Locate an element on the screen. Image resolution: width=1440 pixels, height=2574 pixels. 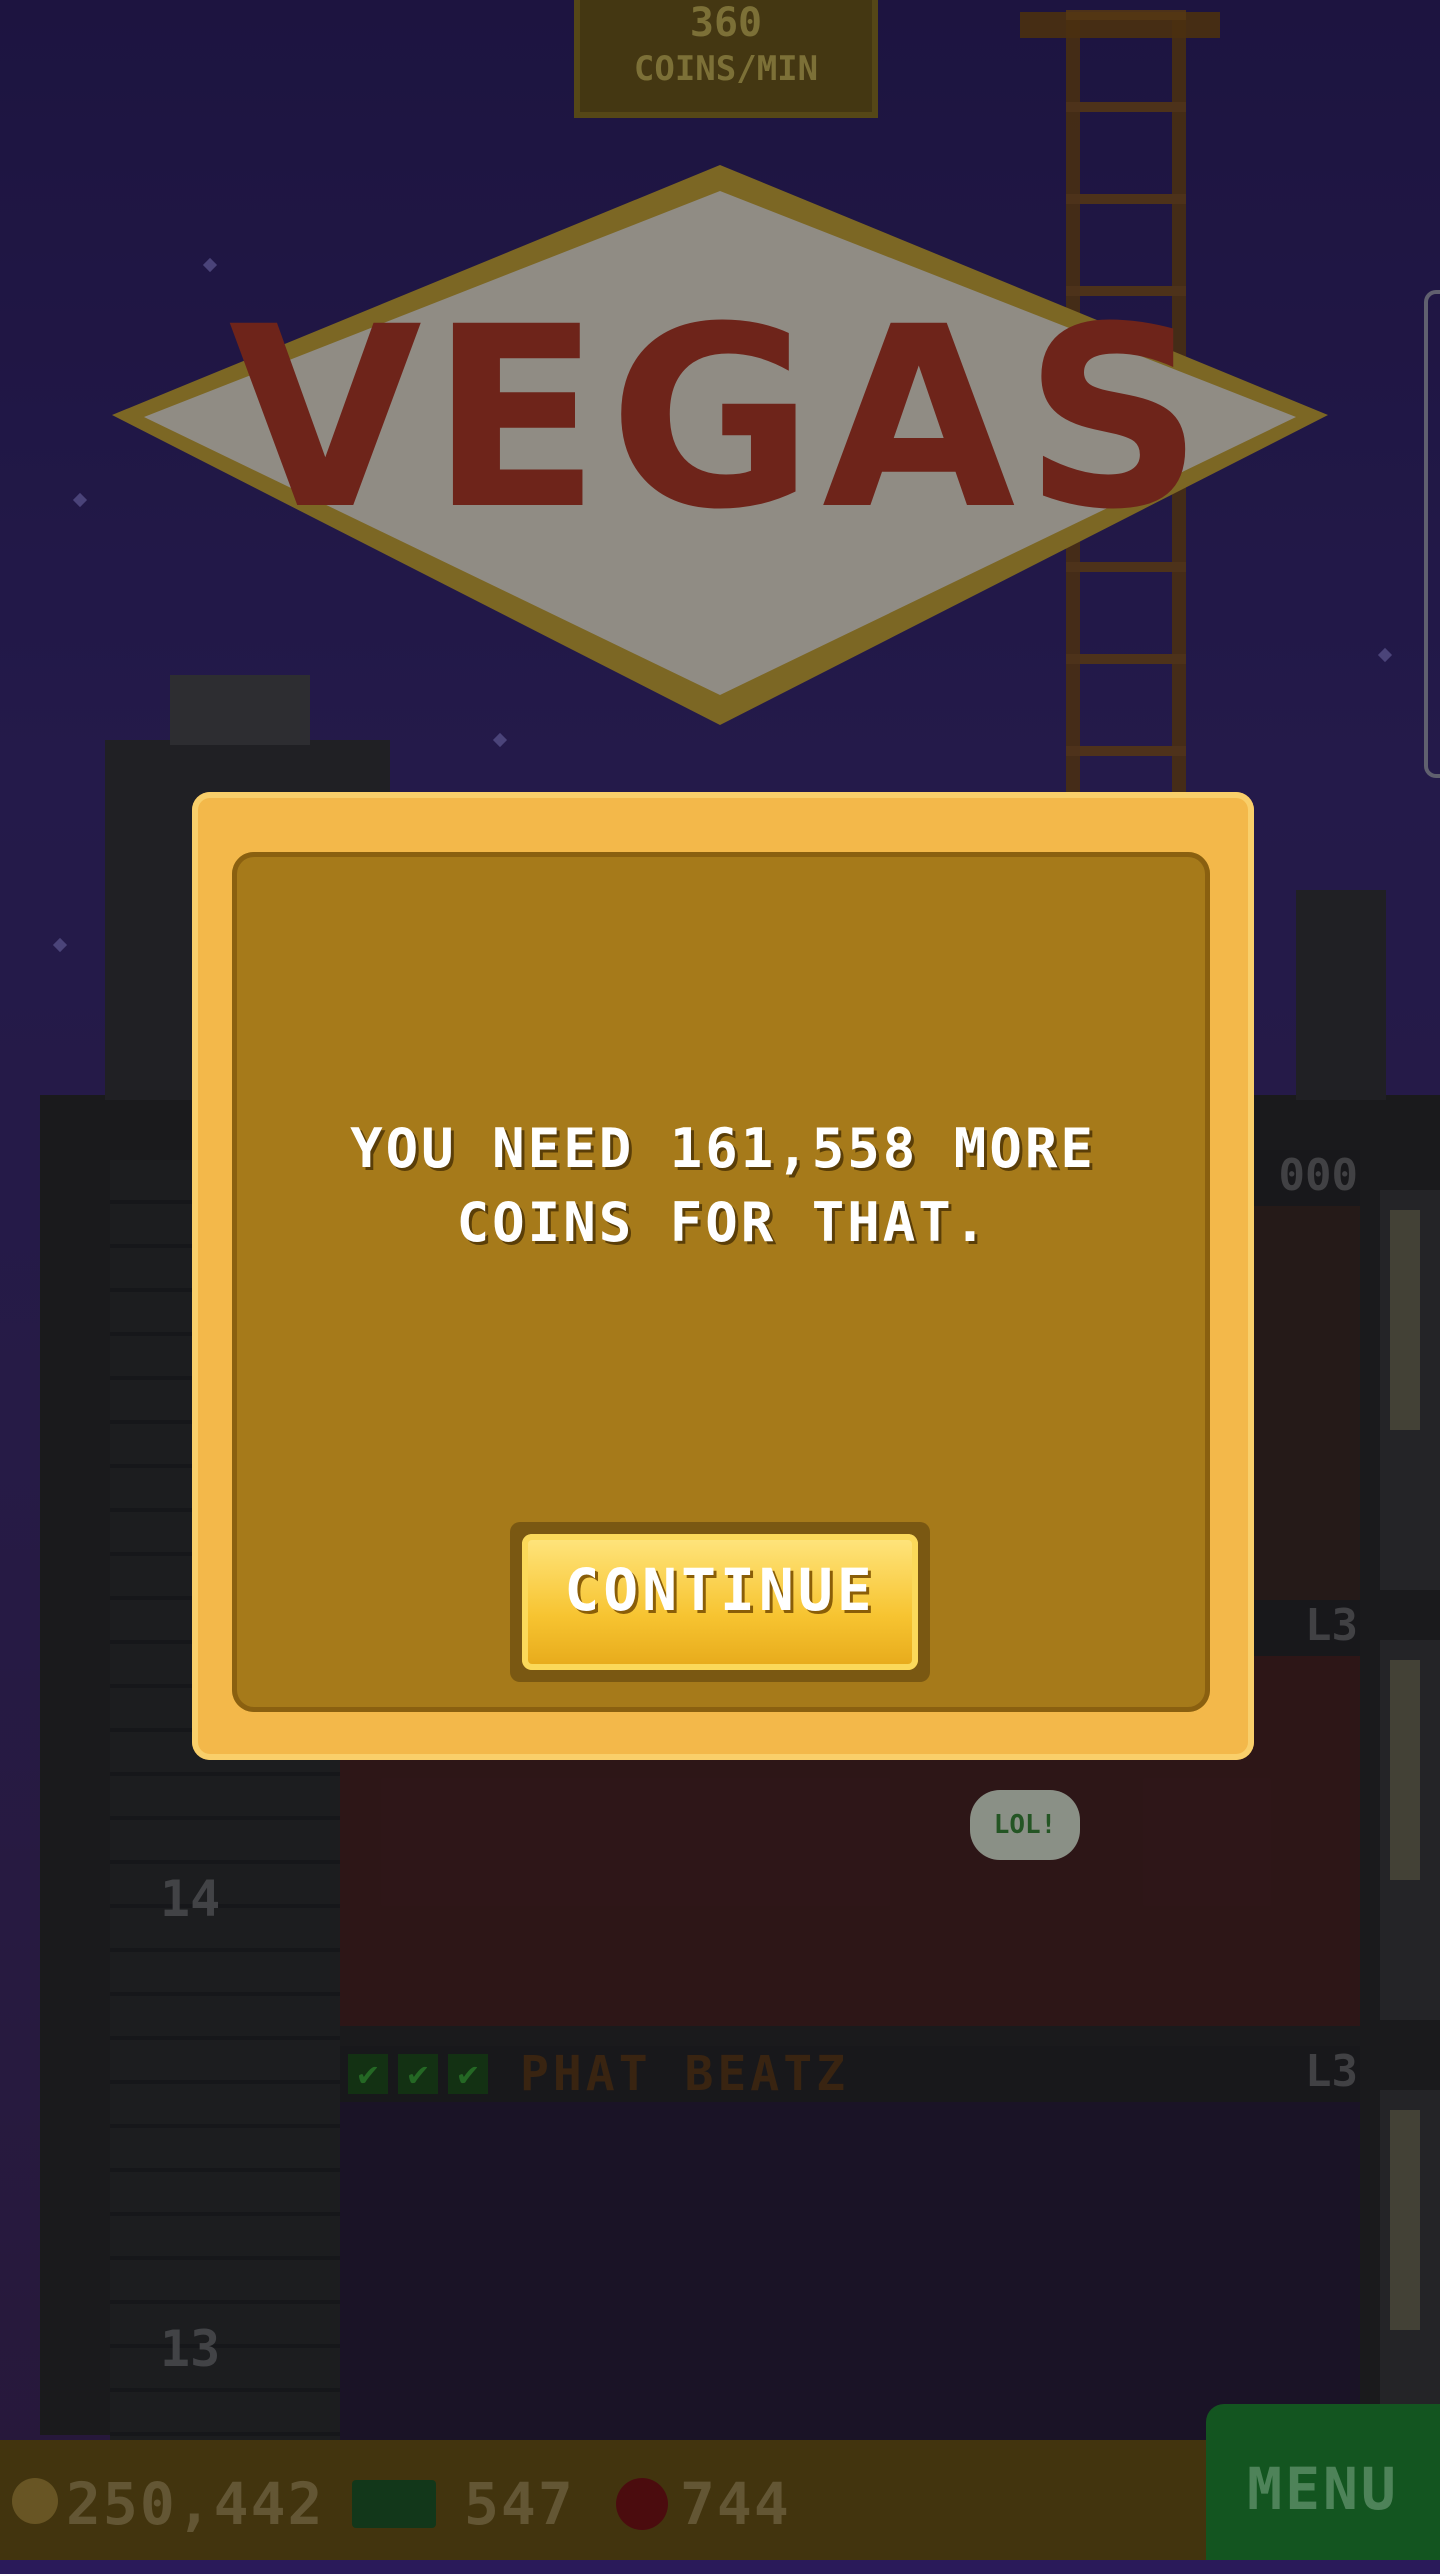
menu-button-label: MENU is located at coordinates (1323, 2489).